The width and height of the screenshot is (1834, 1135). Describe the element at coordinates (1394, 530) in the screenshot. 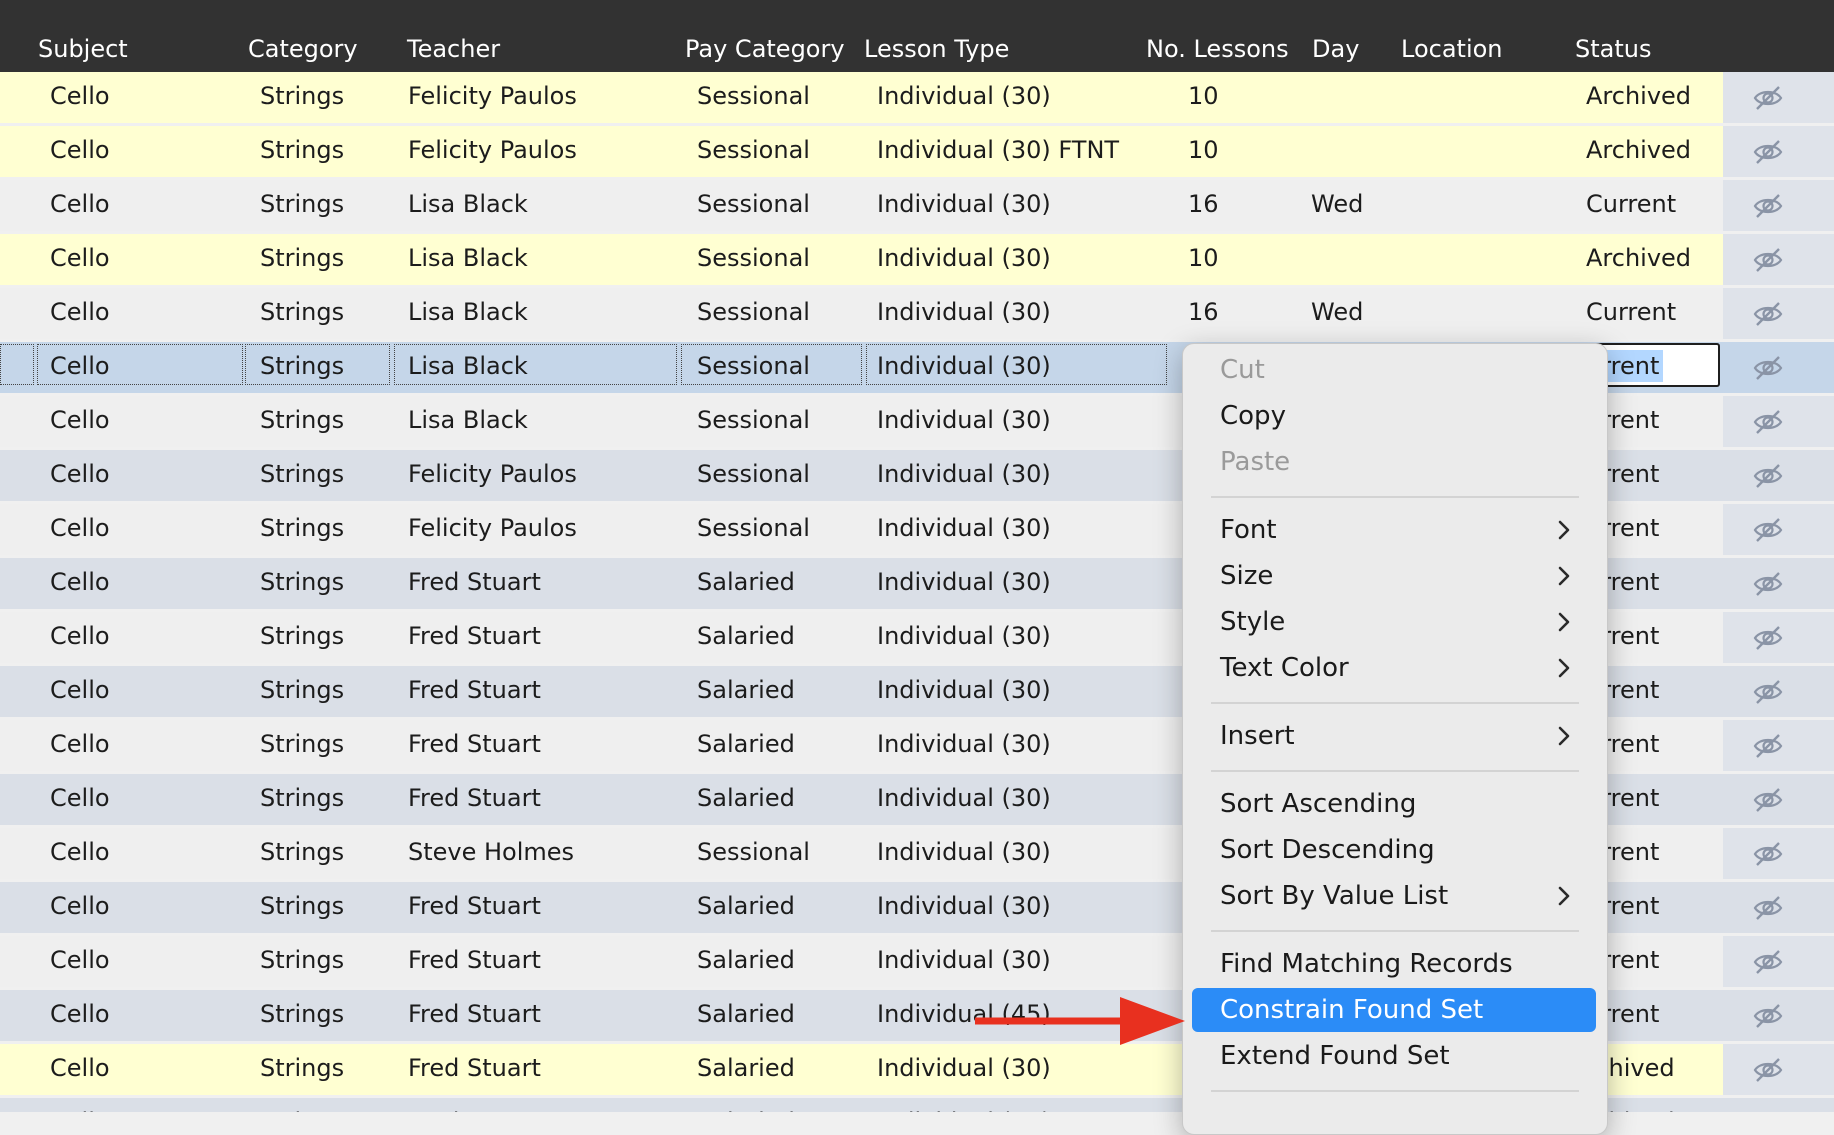

I see `menu-item-font: Font` at that location.